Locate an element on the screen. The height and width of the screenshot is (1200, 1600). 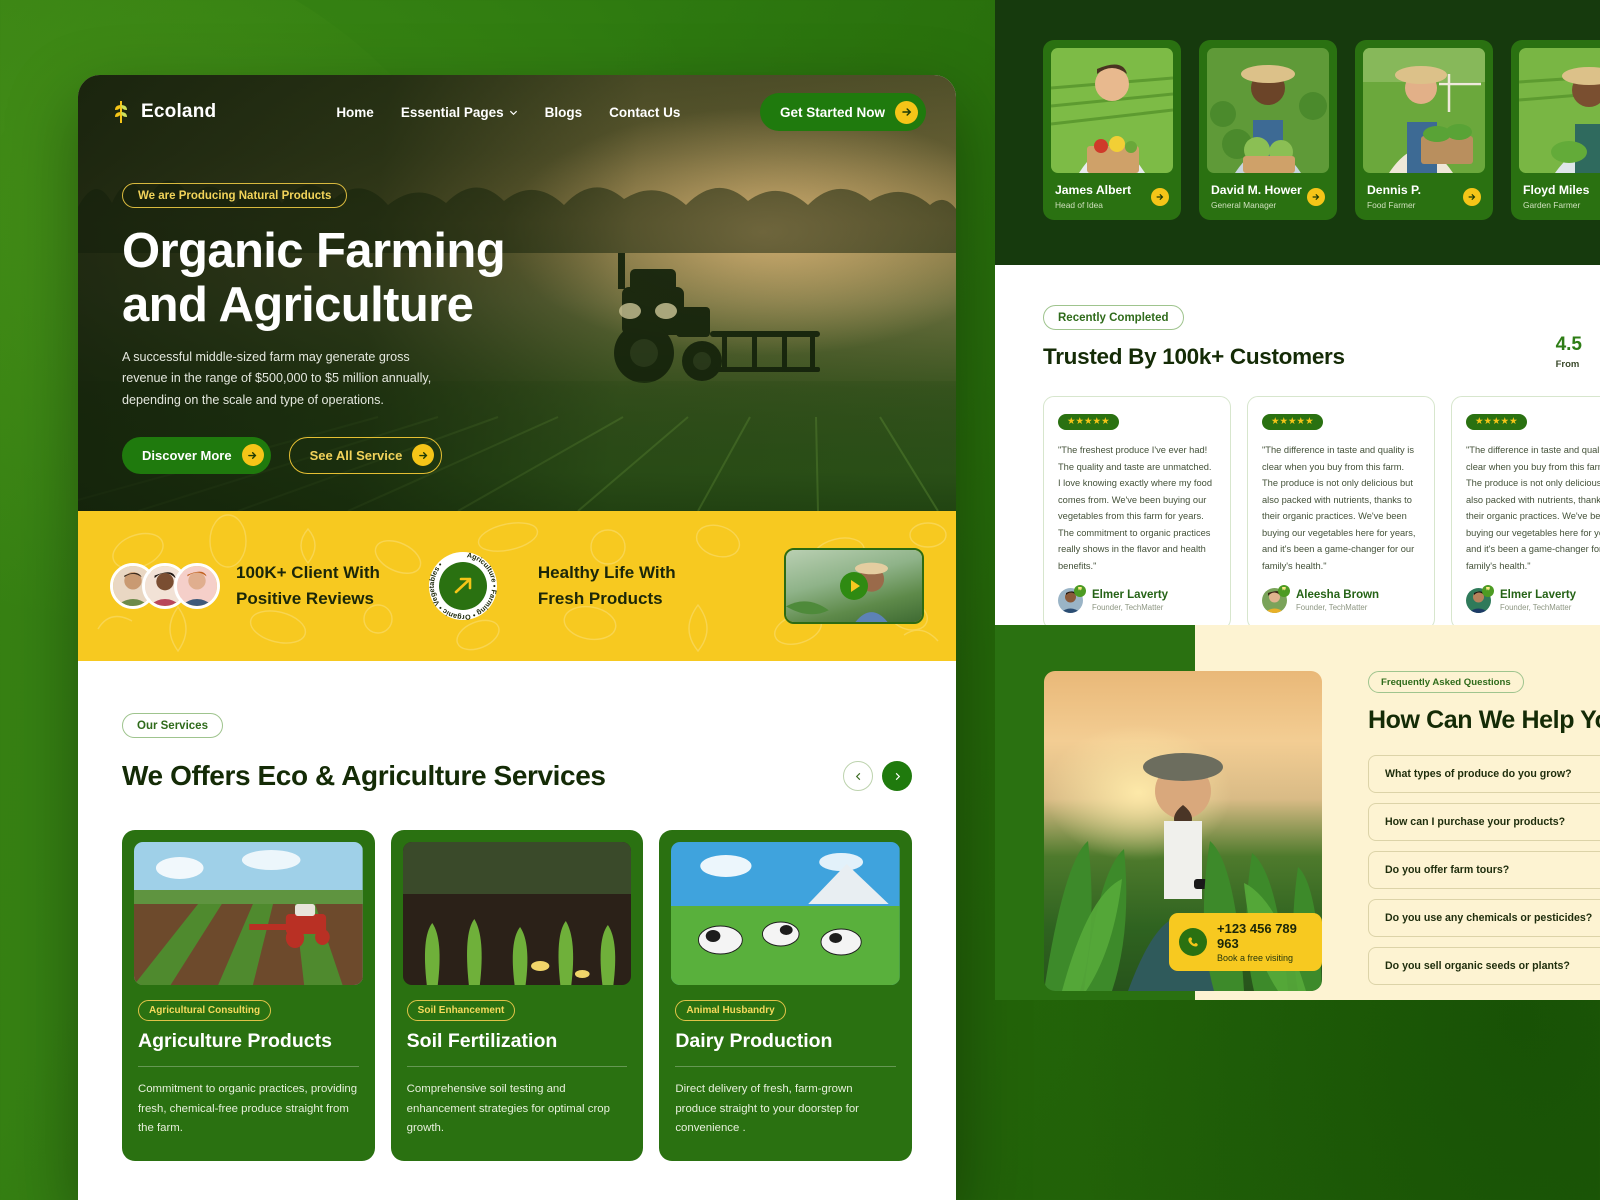
hero-title-line2: and Agriculture is located at coordinates (298, 304).